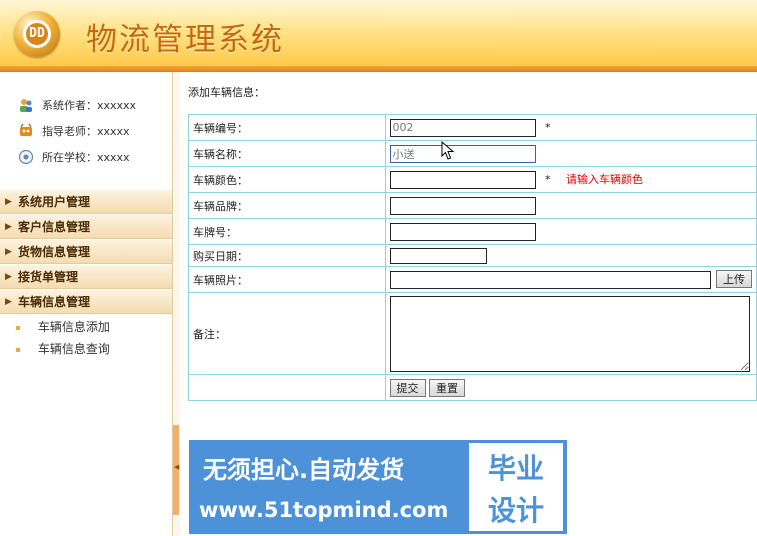 The image size is (757, 536). Describe the element at coordinates (515, 468) in the screenshot. I see `banner-badge-text-top: 毕业` at that location.